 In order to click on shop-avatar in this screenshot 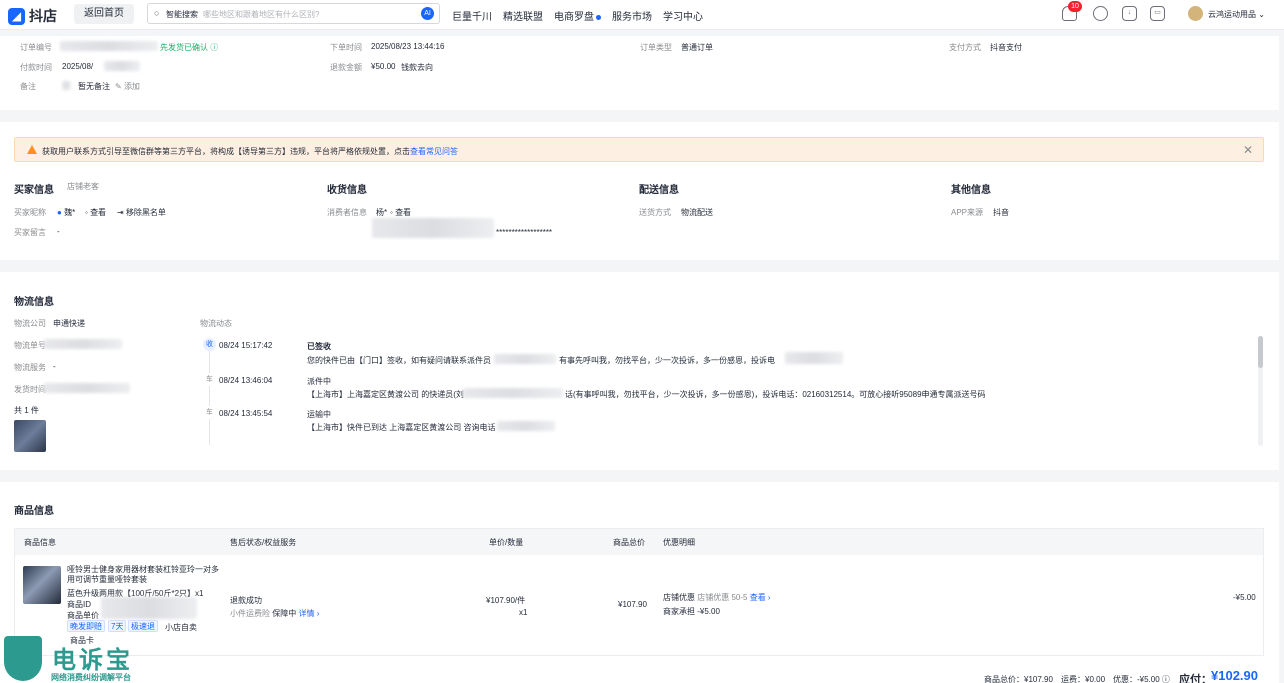, I will do `click(1195, 13)`.